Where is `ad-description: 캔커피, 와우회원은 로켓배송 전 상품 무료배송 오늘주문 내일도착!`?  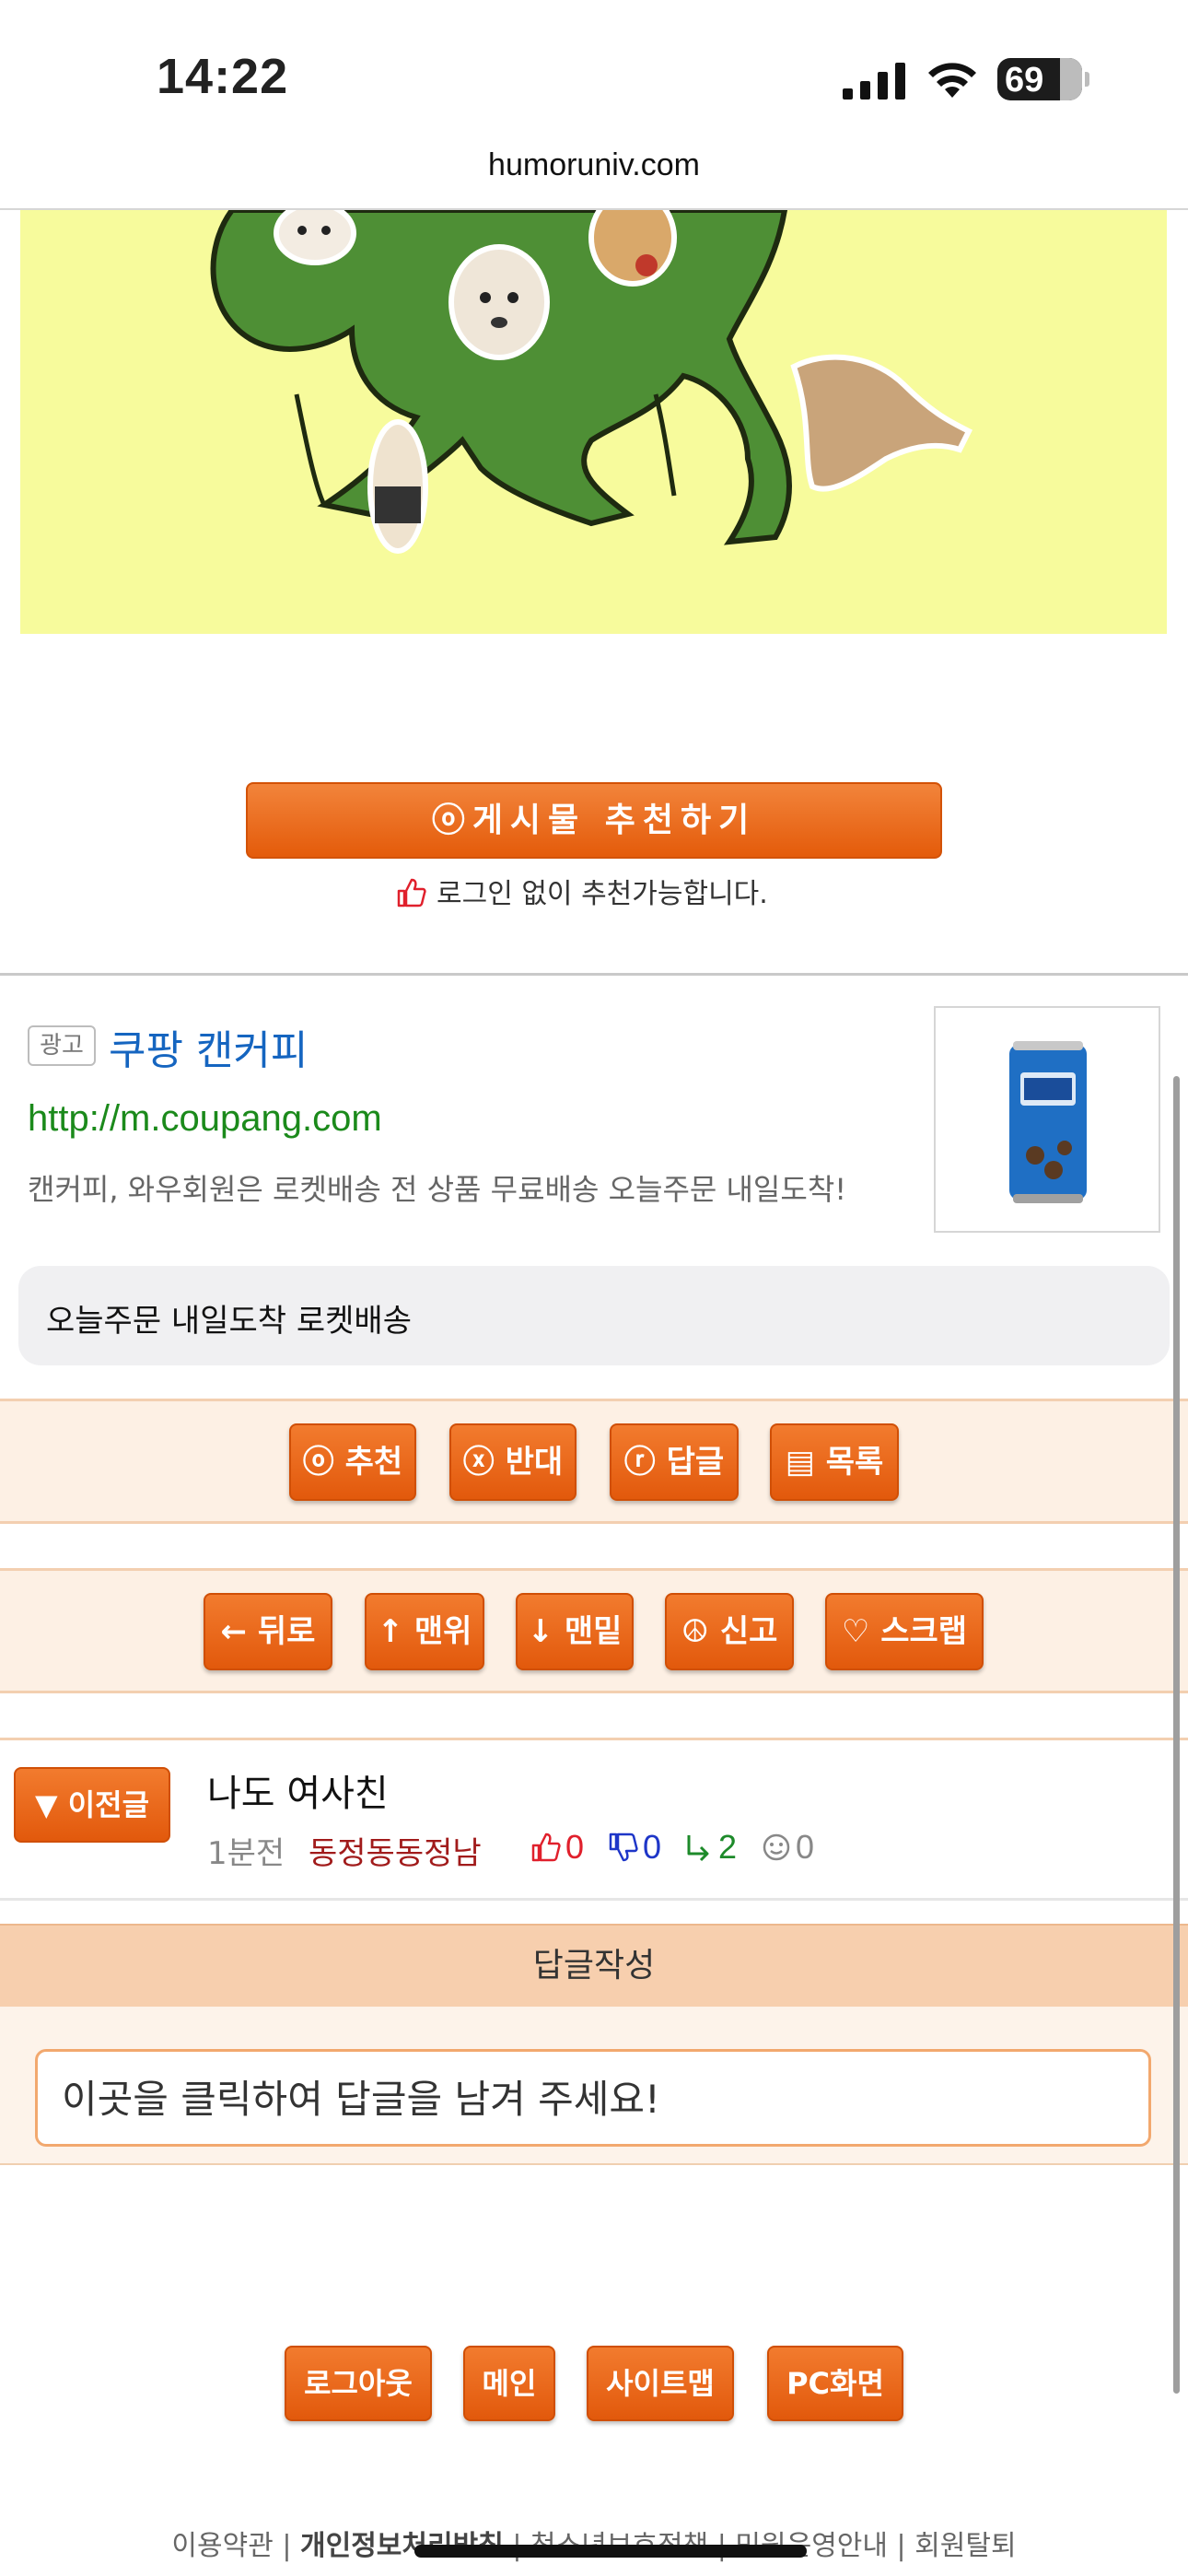
ad-description: 캔커피, 와우회원은 로켓배송 전 상품 무료배송 오늘주문 내일도착! is located at coordinates (437, 1189).